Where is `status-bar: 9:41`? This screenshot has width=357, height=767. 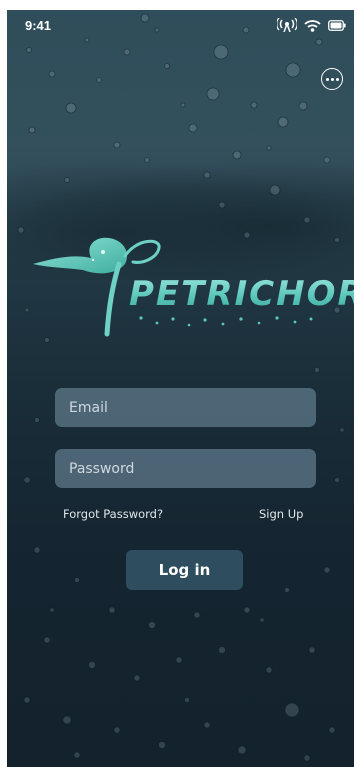 status-bar: 9:41 is located at coordinates (180, 28).